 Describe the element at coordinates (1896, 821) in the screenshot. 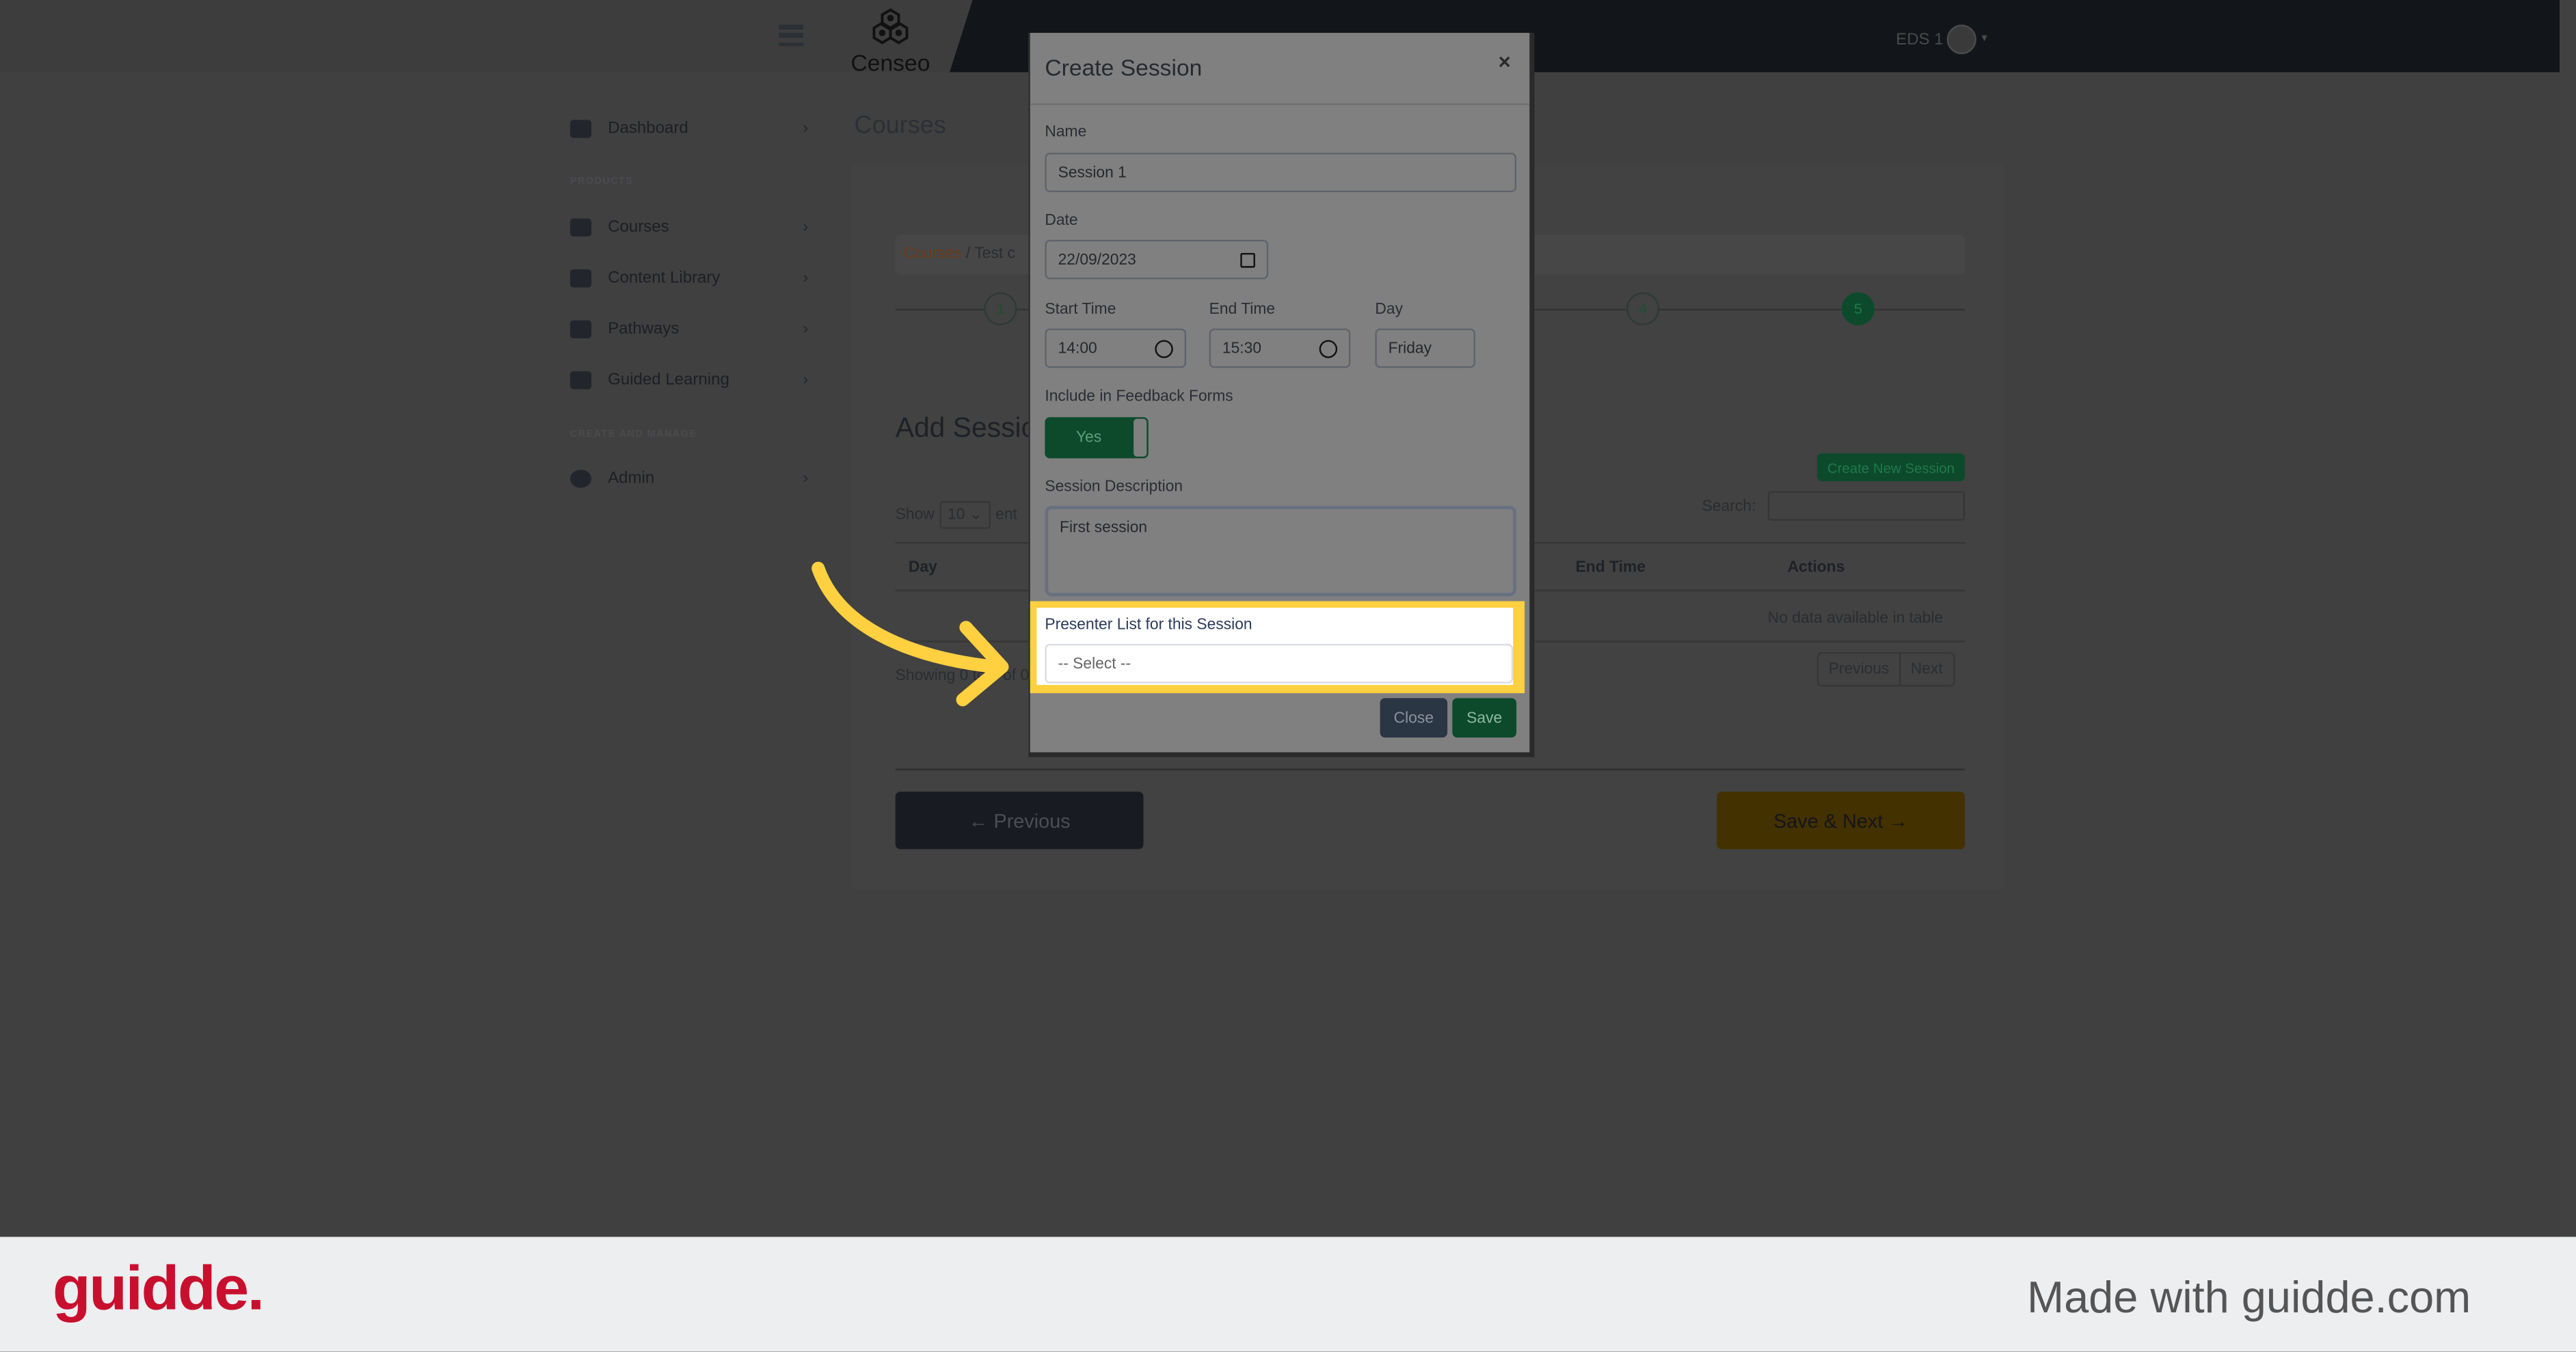

I see `arrow-right-icon: →` at that location.